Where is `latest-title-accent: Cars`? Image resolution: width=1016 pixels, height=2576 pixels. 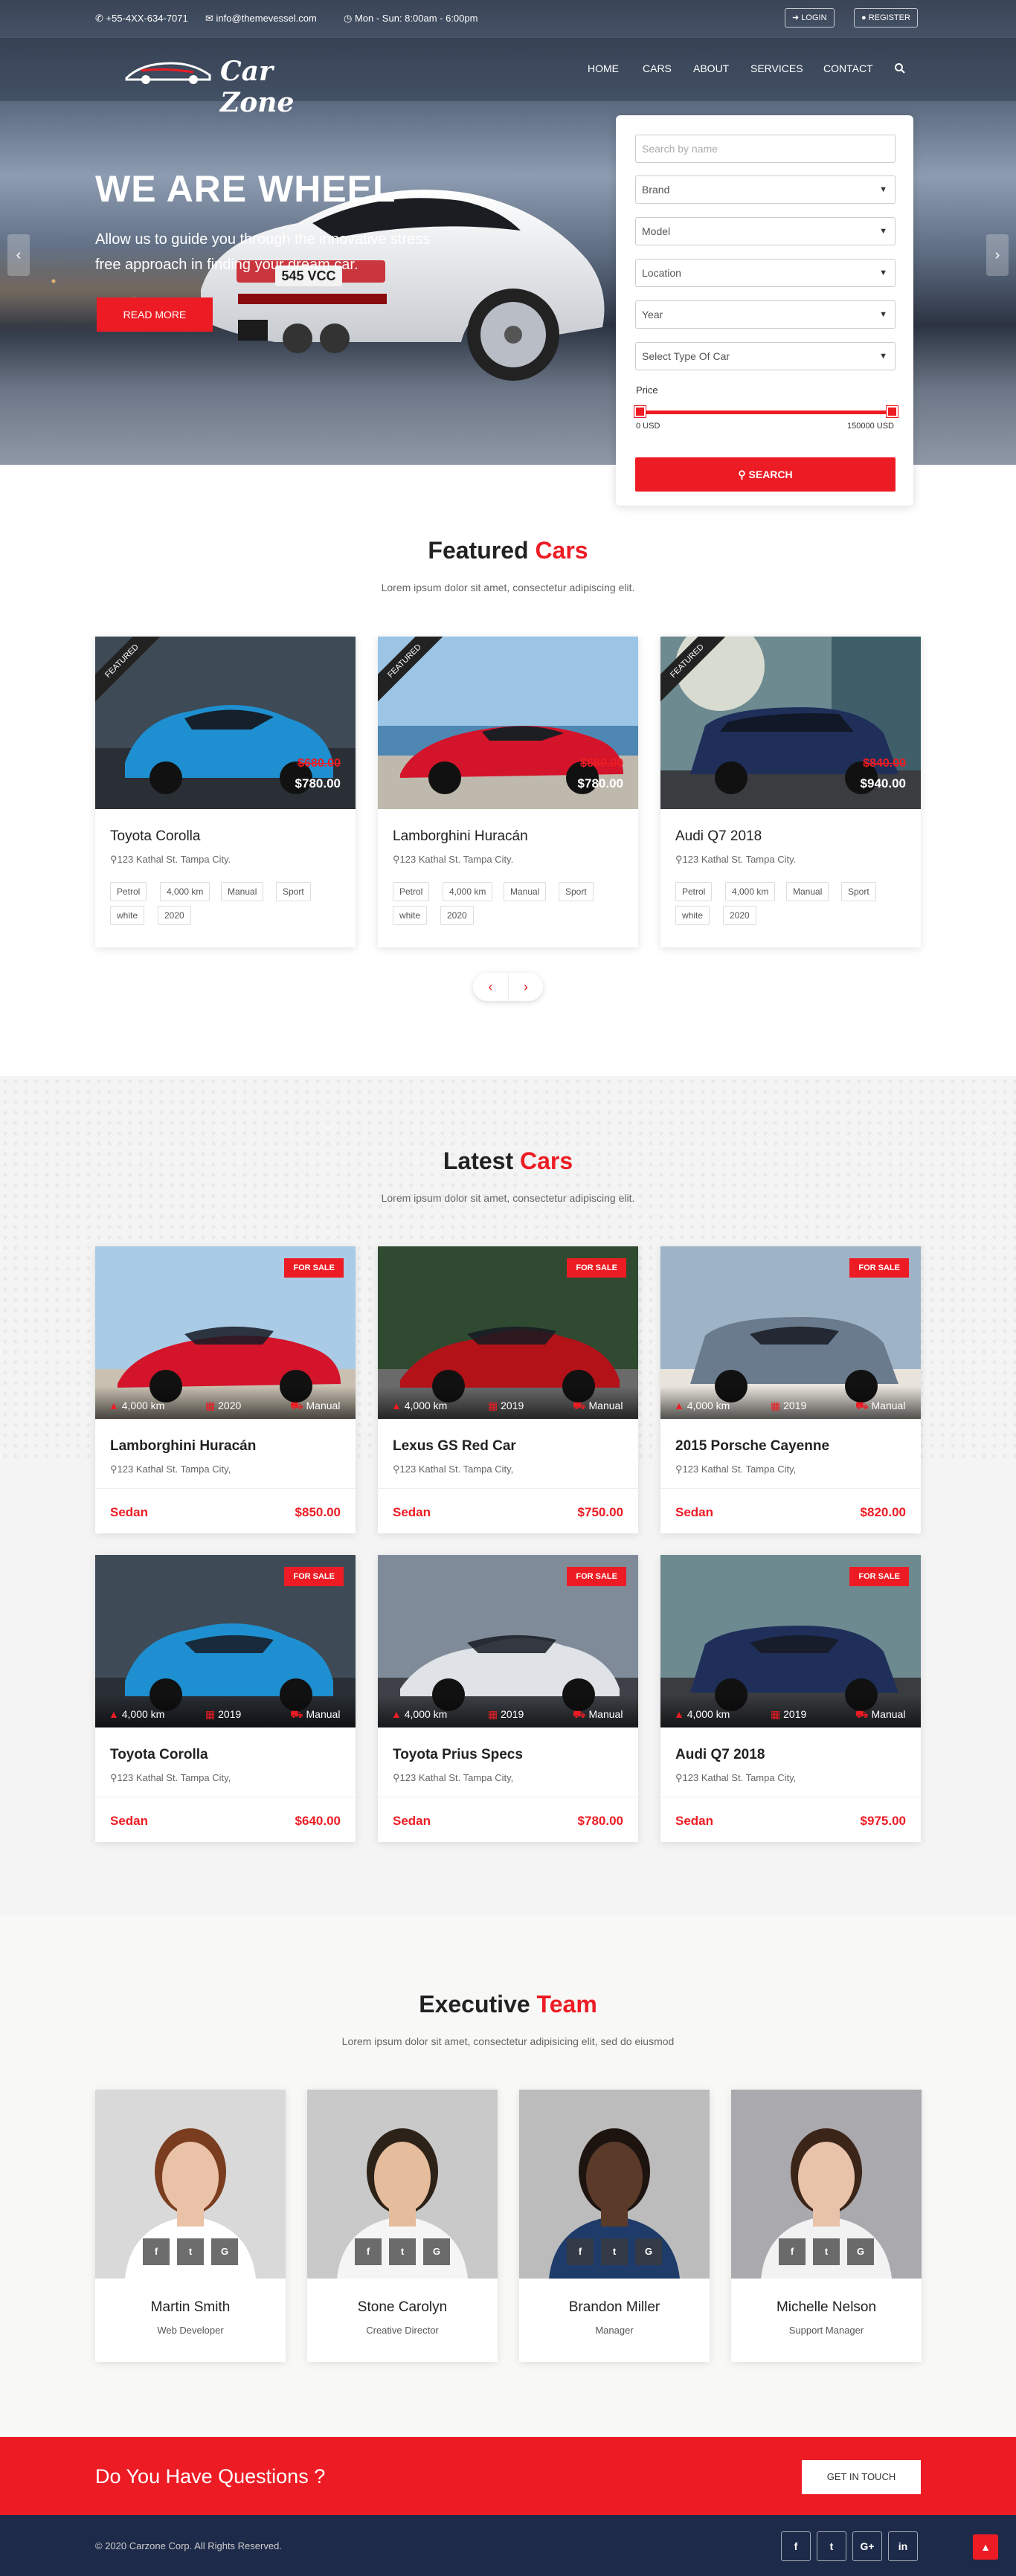 latest-title-accent: Cars is located at coordinates (546, 1160).